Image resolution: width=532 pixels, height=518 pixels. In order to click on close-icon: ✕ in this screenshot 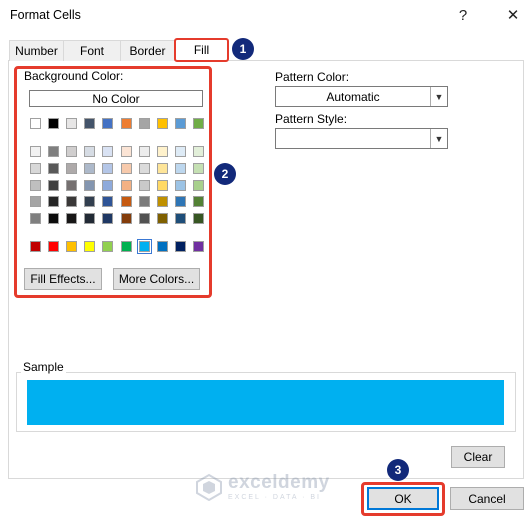, I will do `click(513, 15)`.